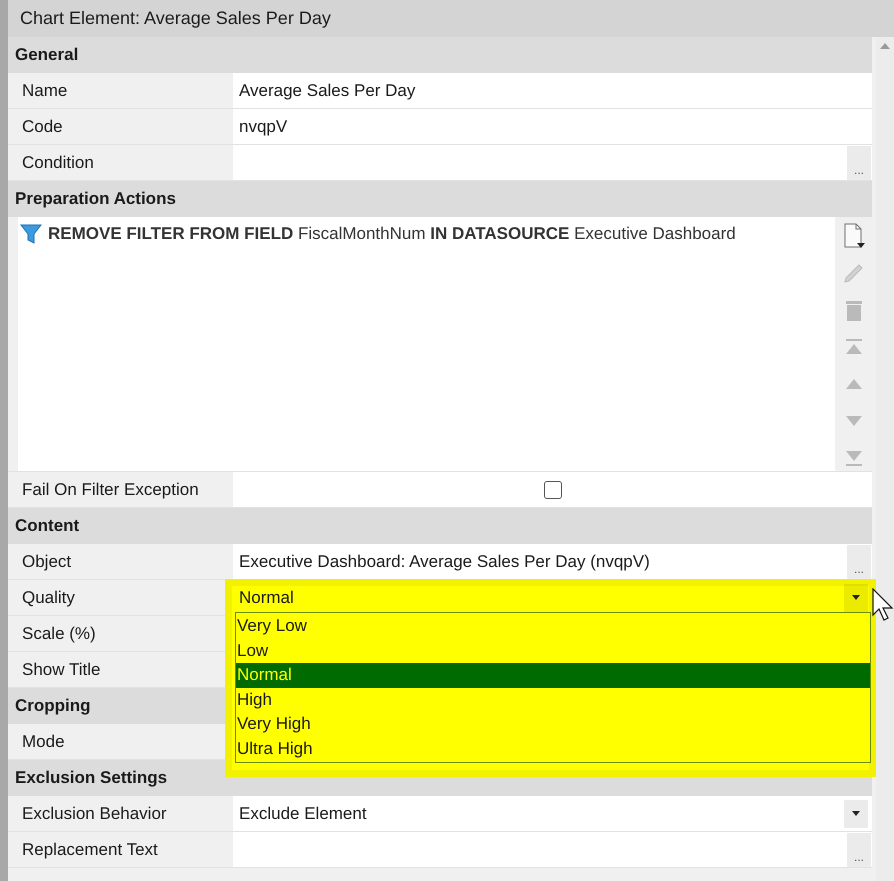 This screenshot has height=881, width=894. I want to click on section-header: Content, so click(440, 526).